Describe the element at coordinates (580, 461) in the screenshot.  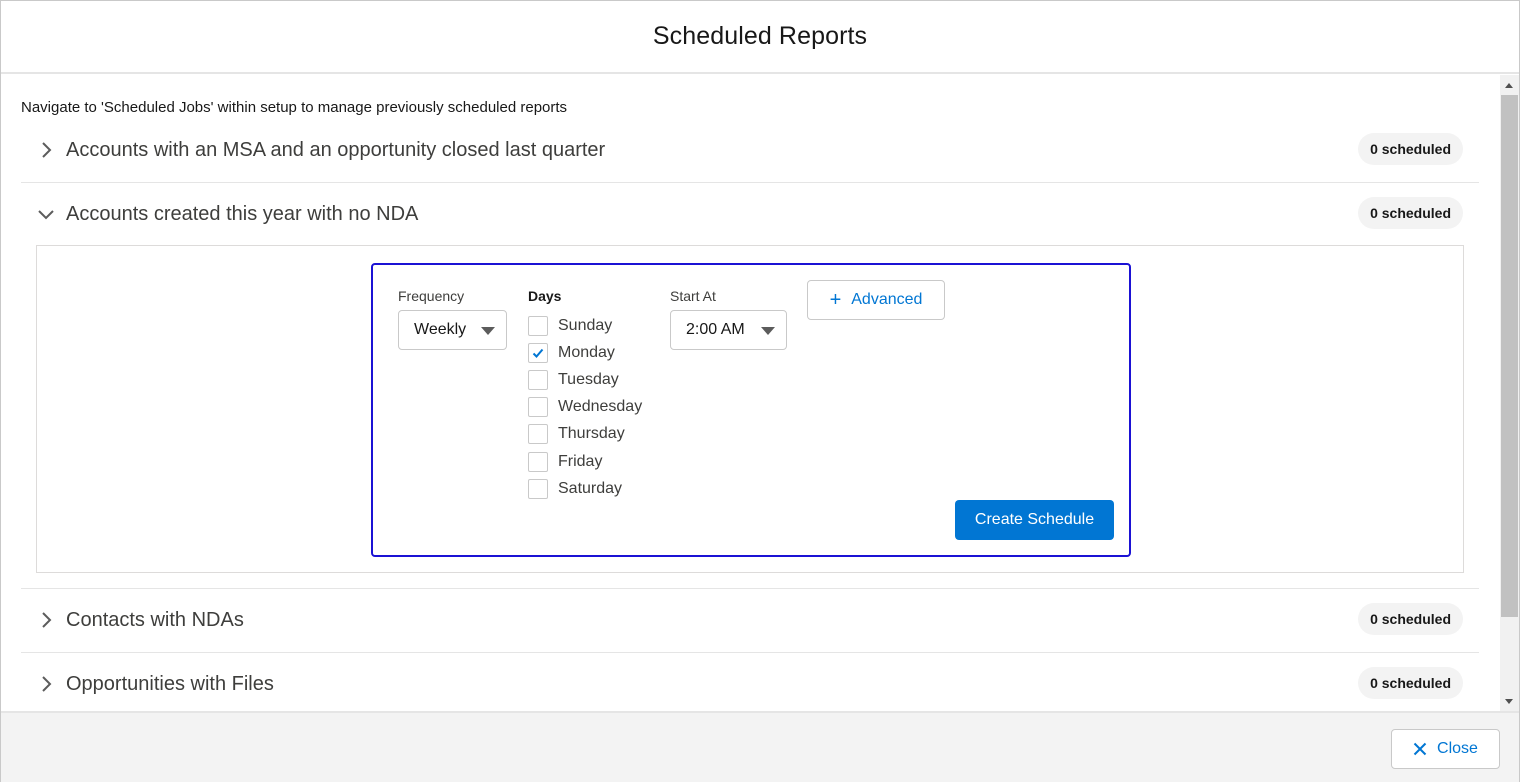
I see `day-label: Friday` at that location.